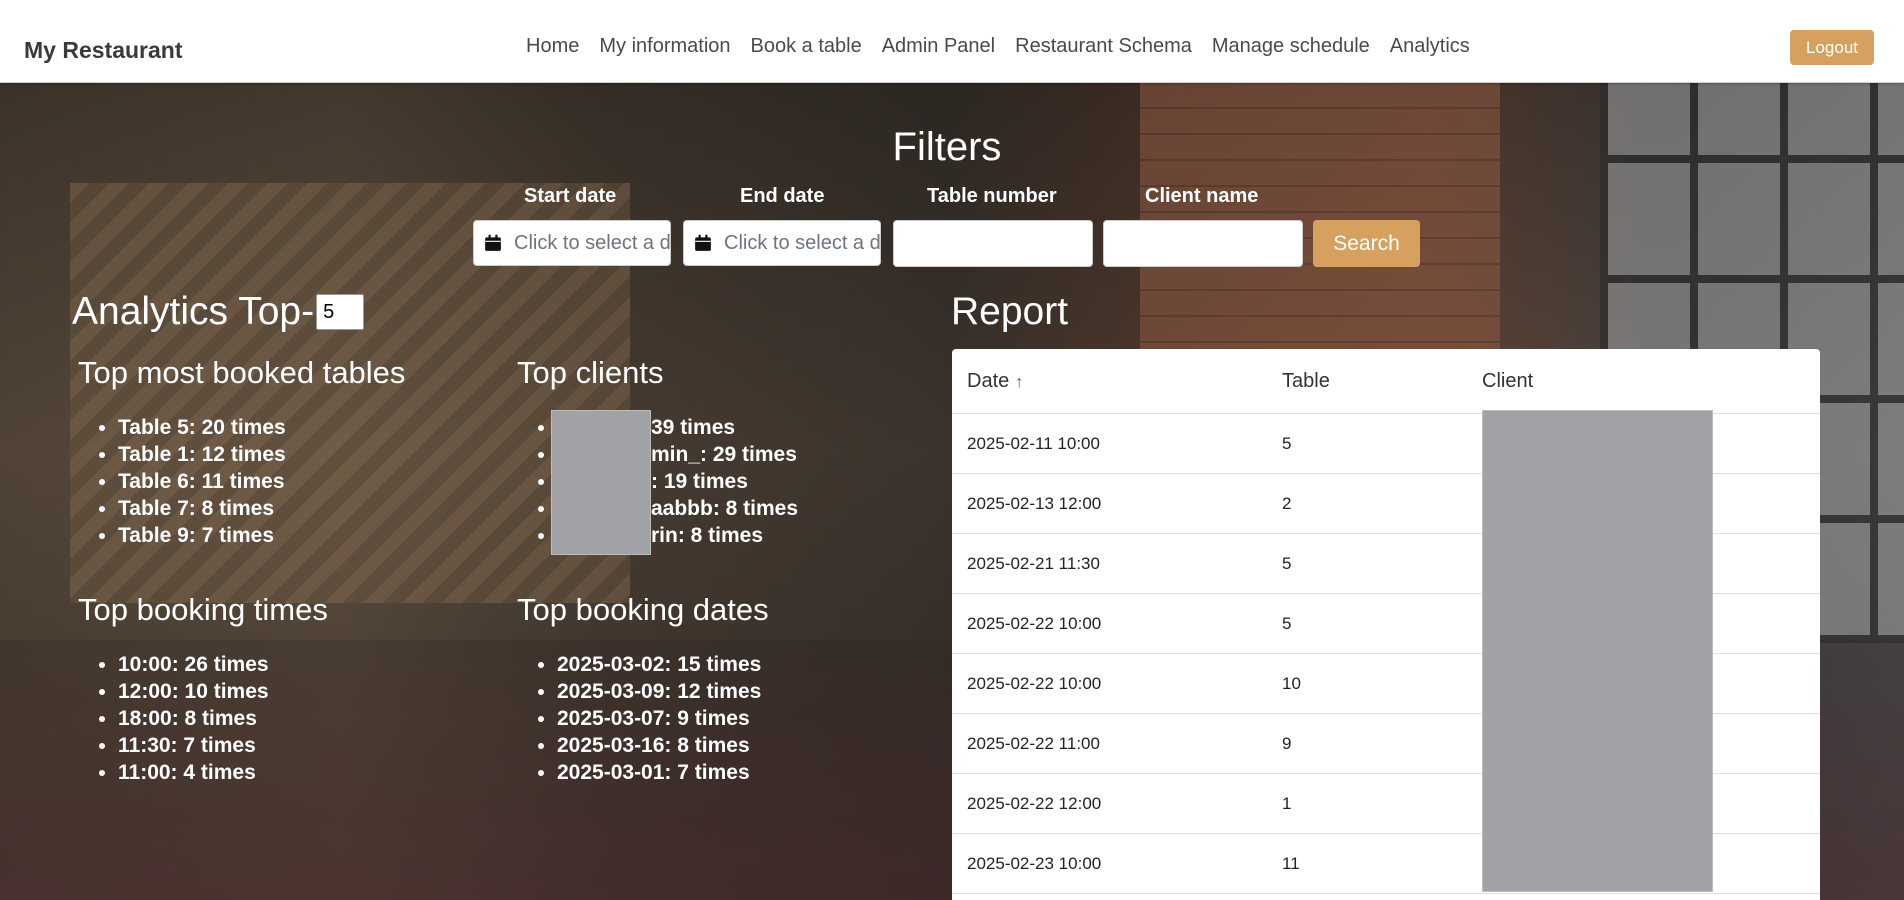 This screenshot has width=1904, height=900. Describe the element at coordinates (202, 508) in the screenshot. I see `list-item: Table 7: 8 times` at that location.